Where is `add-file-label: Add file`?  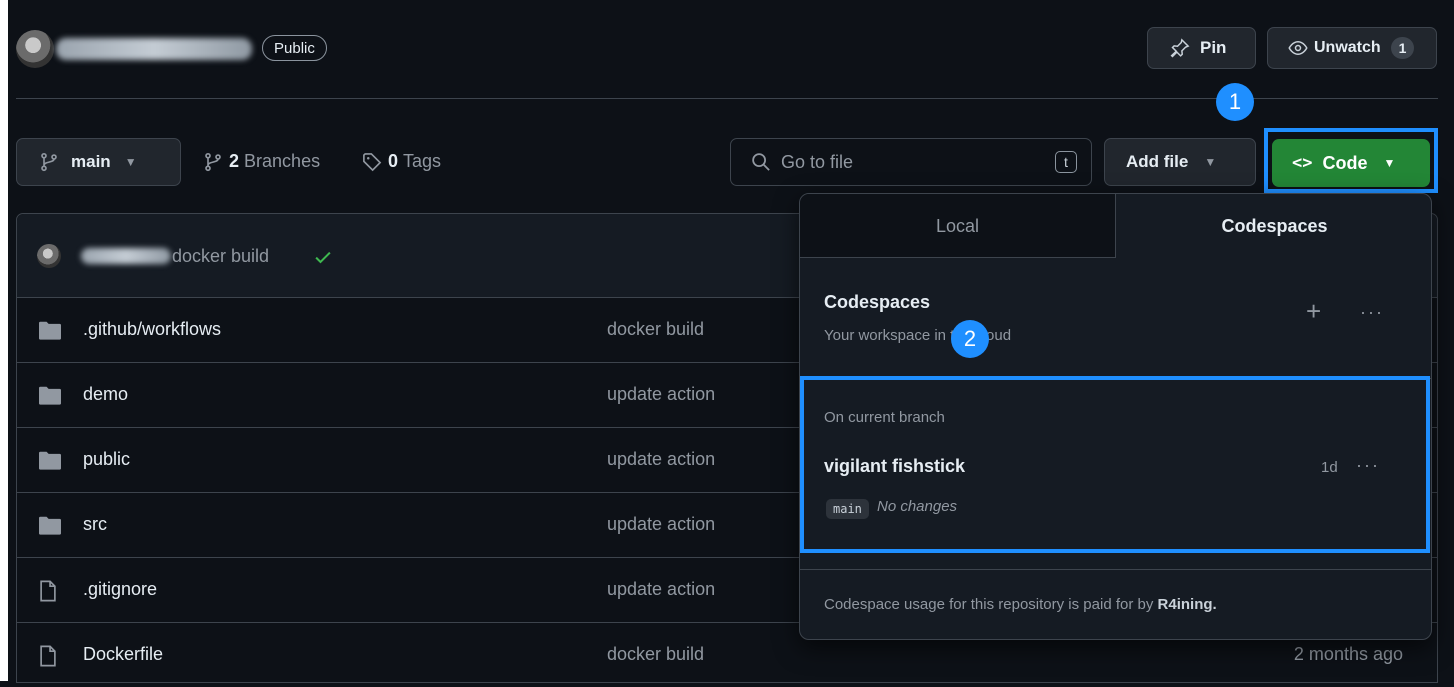 add-file-label: Add file is located at coordinates (1157, 161).